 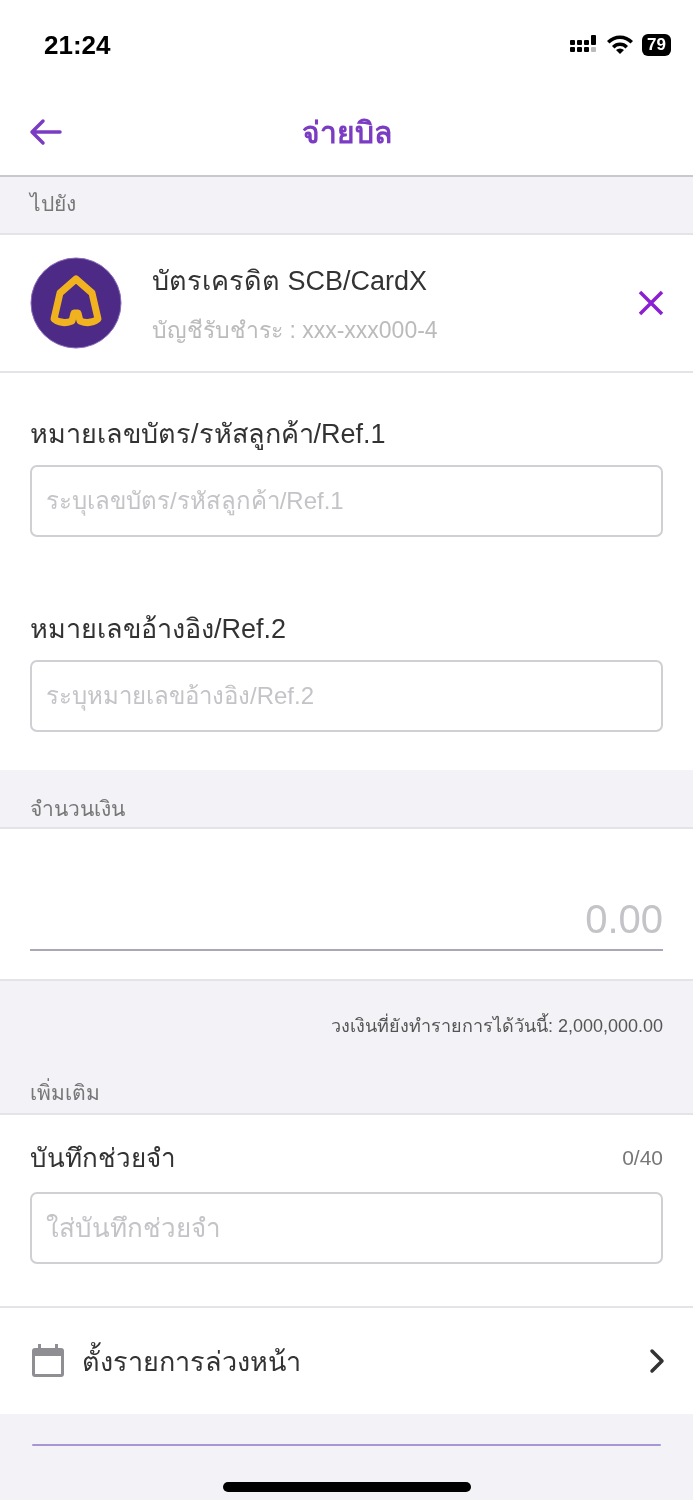 What do you see at coordinates (346, 905) in the screenshot?
I see `amount-field: 0.00` at bounding box center [346, 905].